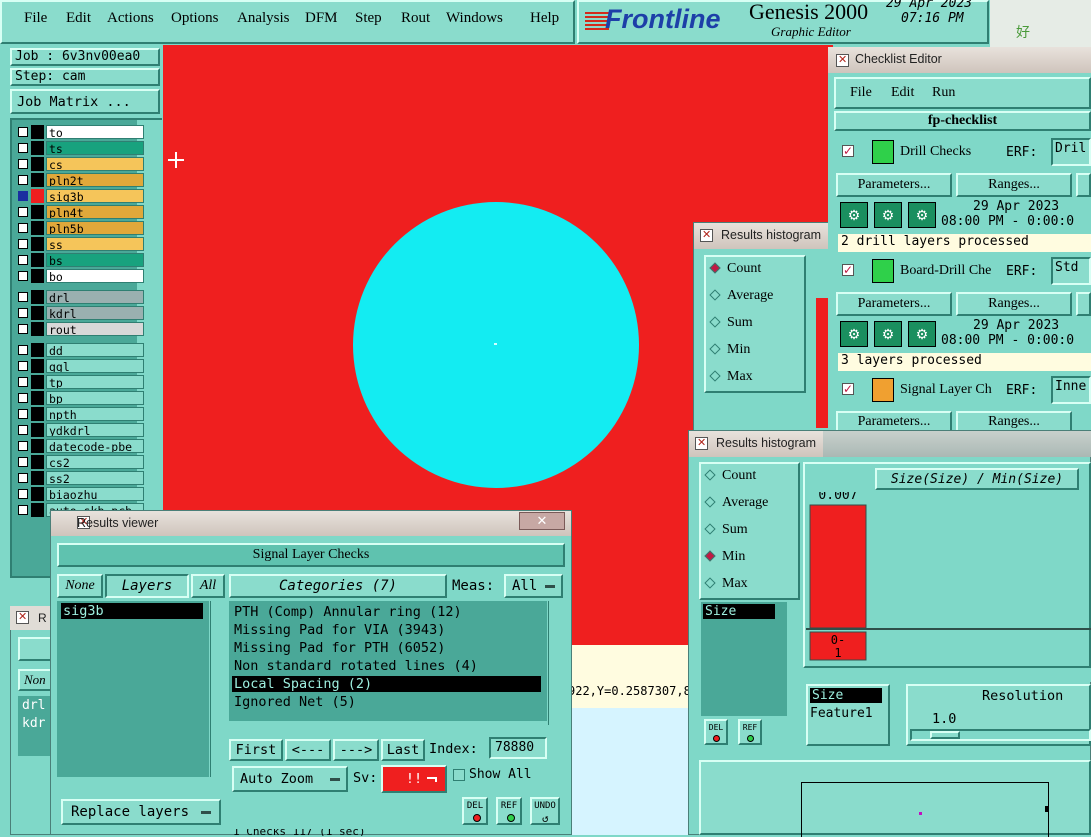  I want to click on layer-name: cs, so click(95, 164).